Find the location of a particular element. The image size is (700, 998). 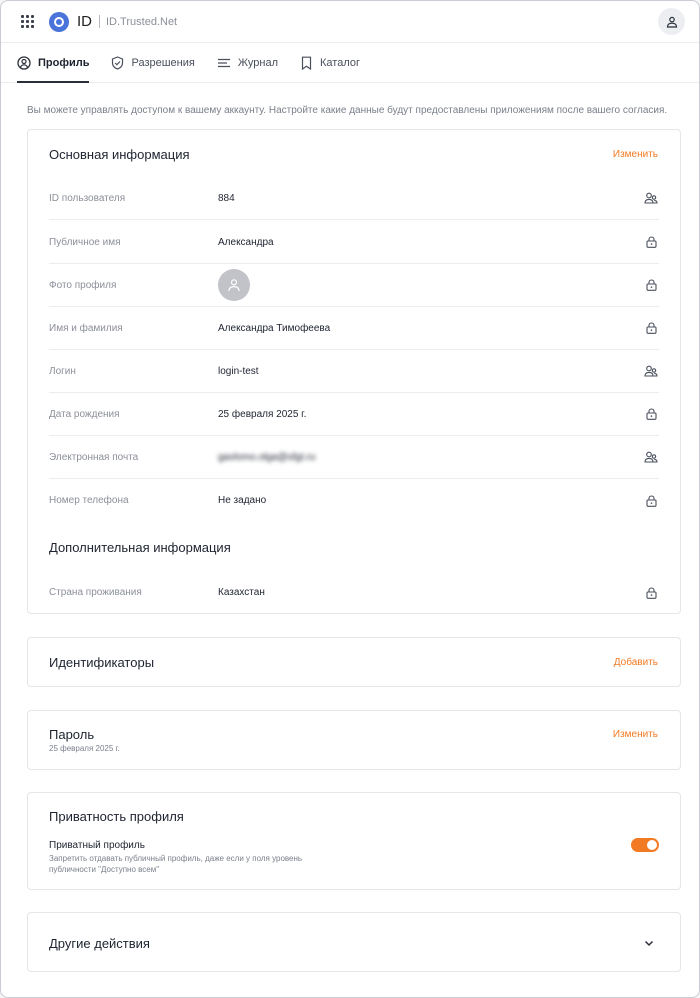

row-label: Дата рождения is located at coordinates (84, 414).